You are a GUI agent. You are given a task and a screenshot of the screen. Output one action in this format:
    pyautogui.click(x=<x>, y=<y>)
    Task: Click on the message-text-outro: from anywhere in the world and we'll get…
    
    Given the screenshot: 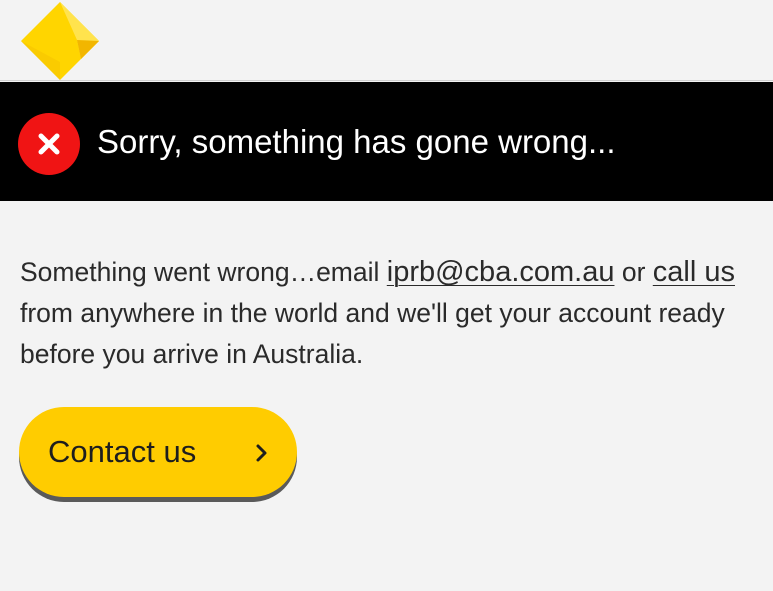 What is the action you would take?
    pyautogui.click(x=372, y=333)
    